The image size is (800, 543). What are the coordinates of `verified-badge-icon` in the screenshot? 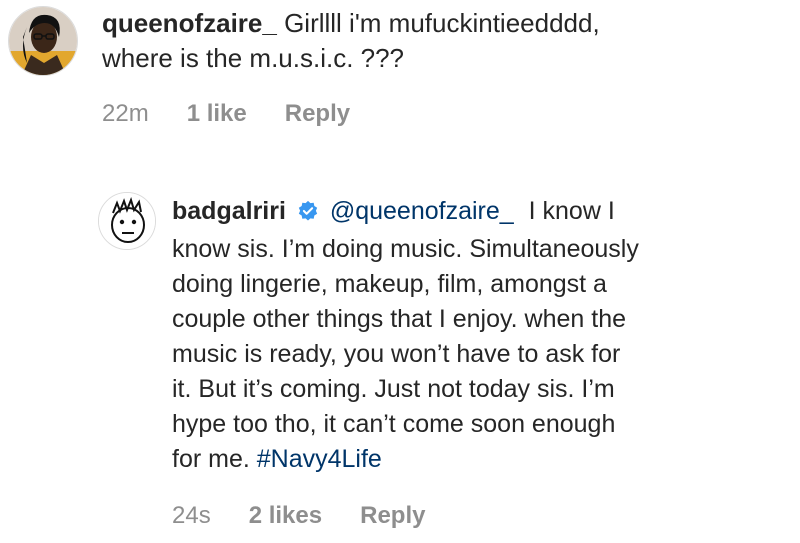 It's located at (308, 214).